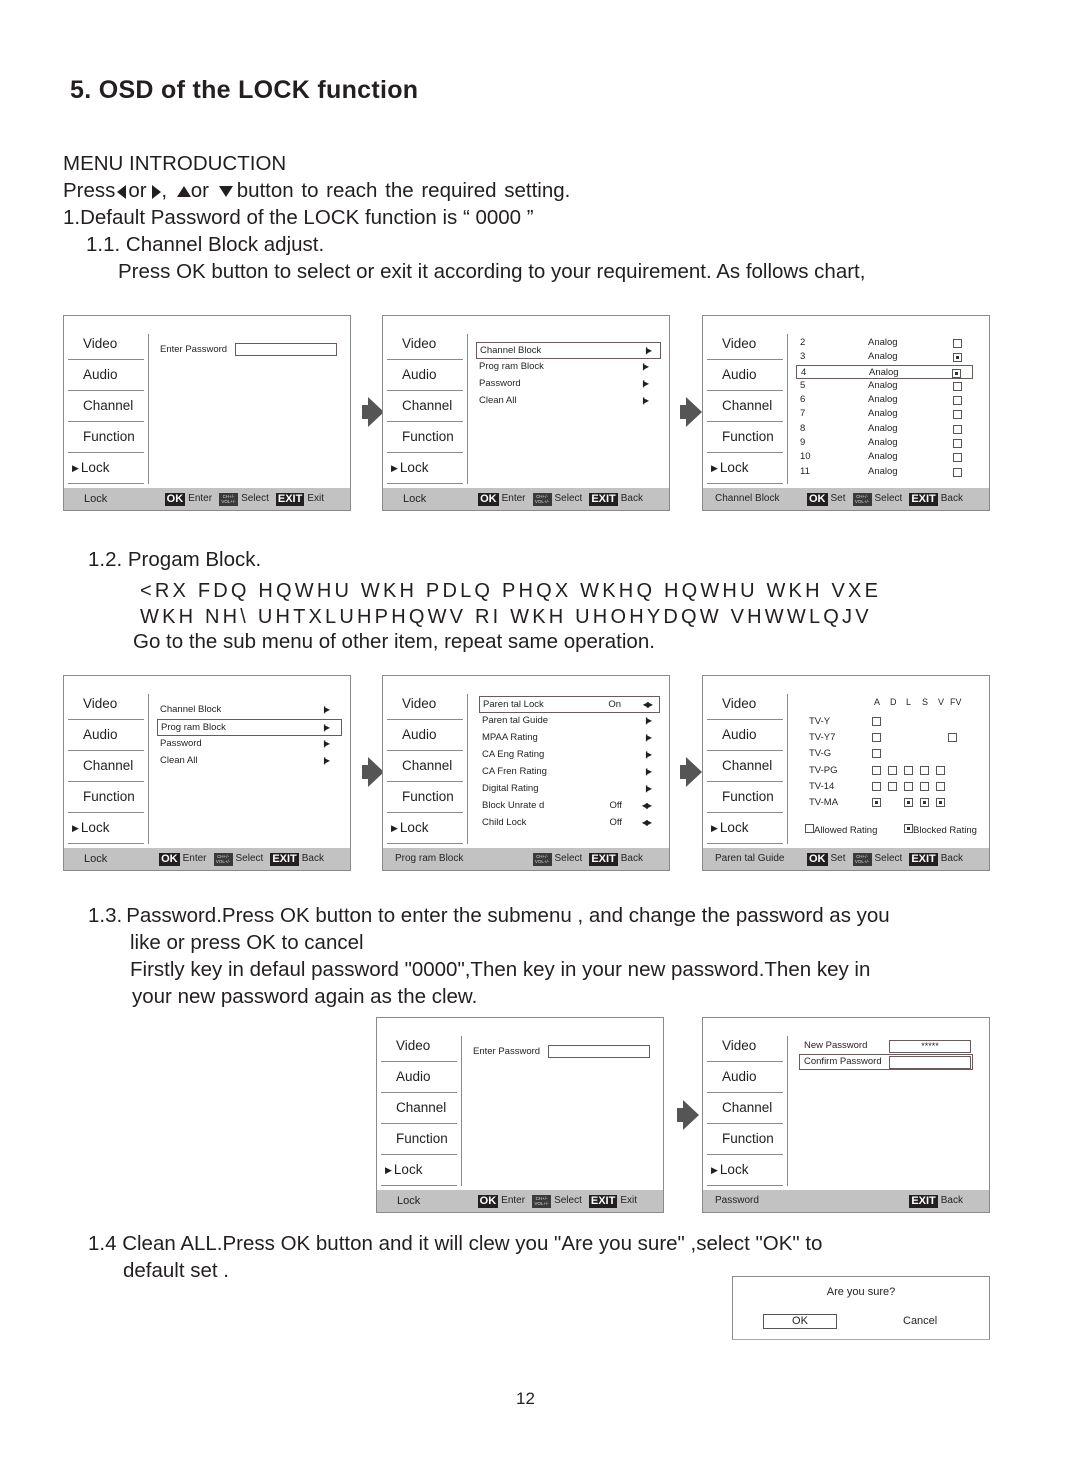  I want to click on program-block-item: Paren tal Guide ||▶, so click(569, 721).